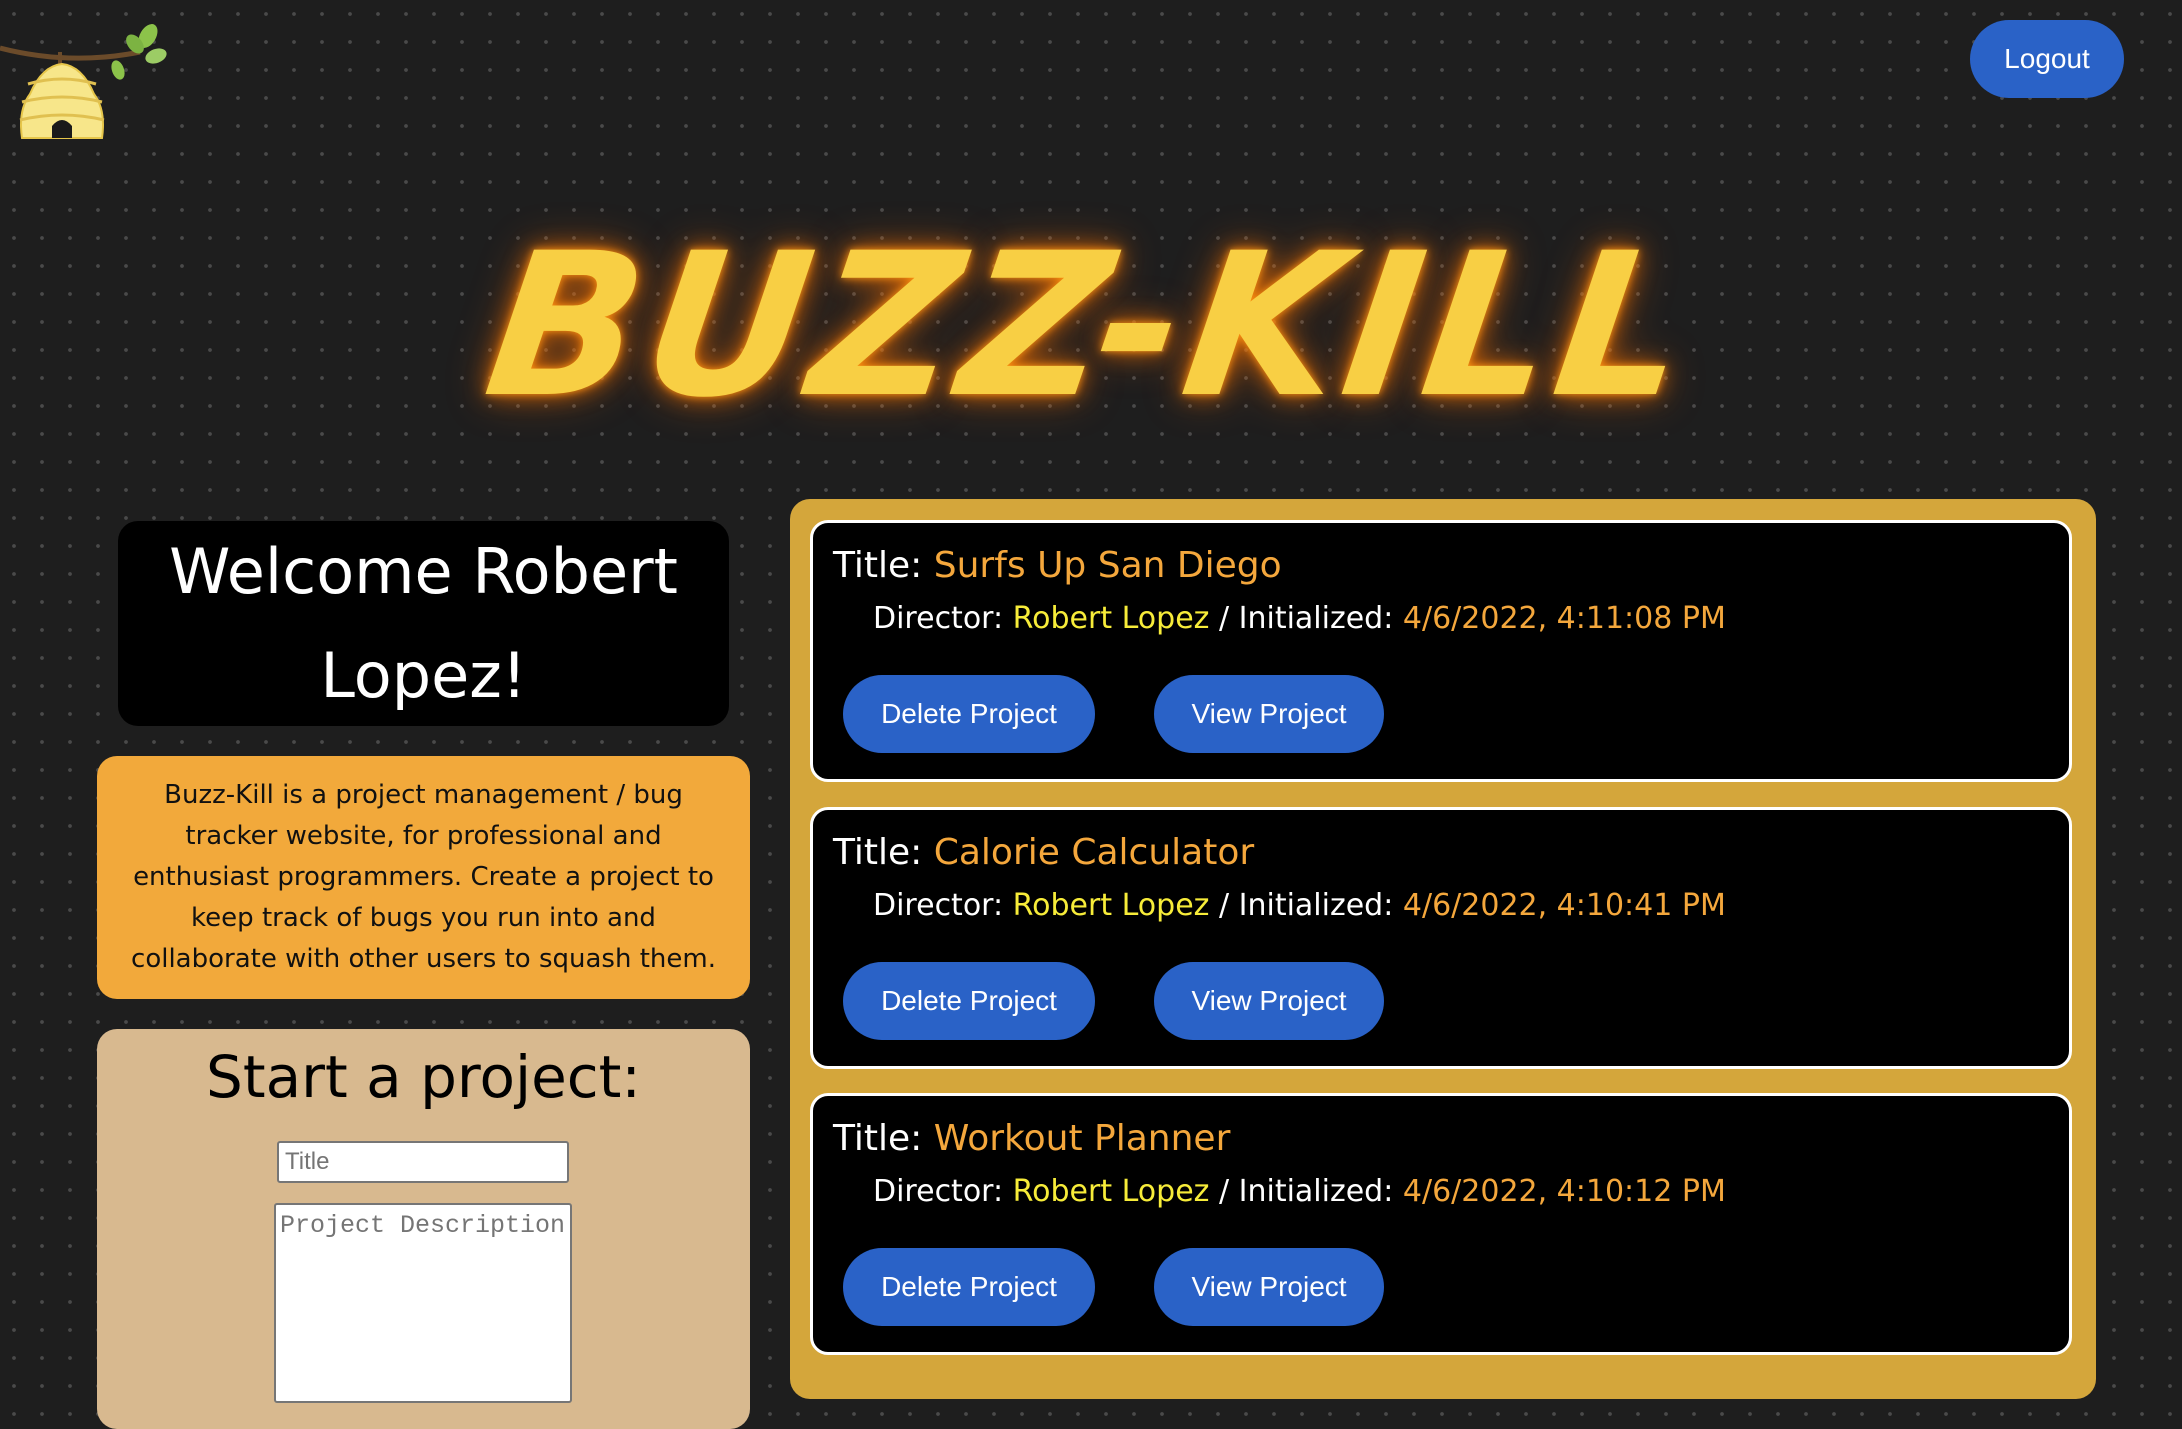  I want to click on project-title-value: Calorie Calculator, so click(1094, 852).